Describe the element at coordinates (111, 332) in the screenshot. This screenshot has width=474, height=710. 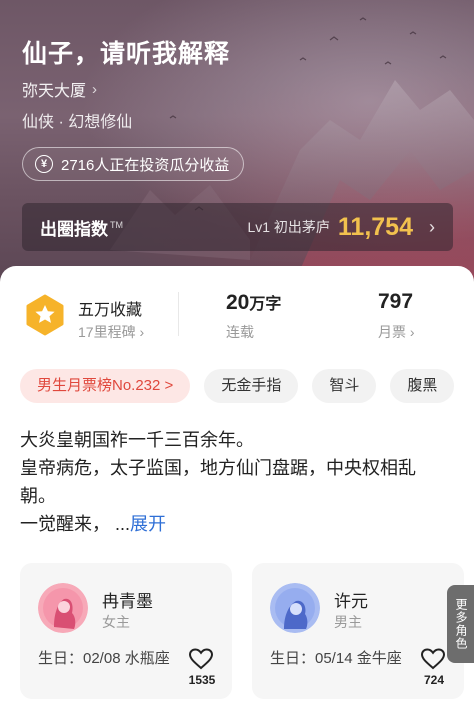
I see `milestone-link: 17里程碑 ›` at that location.